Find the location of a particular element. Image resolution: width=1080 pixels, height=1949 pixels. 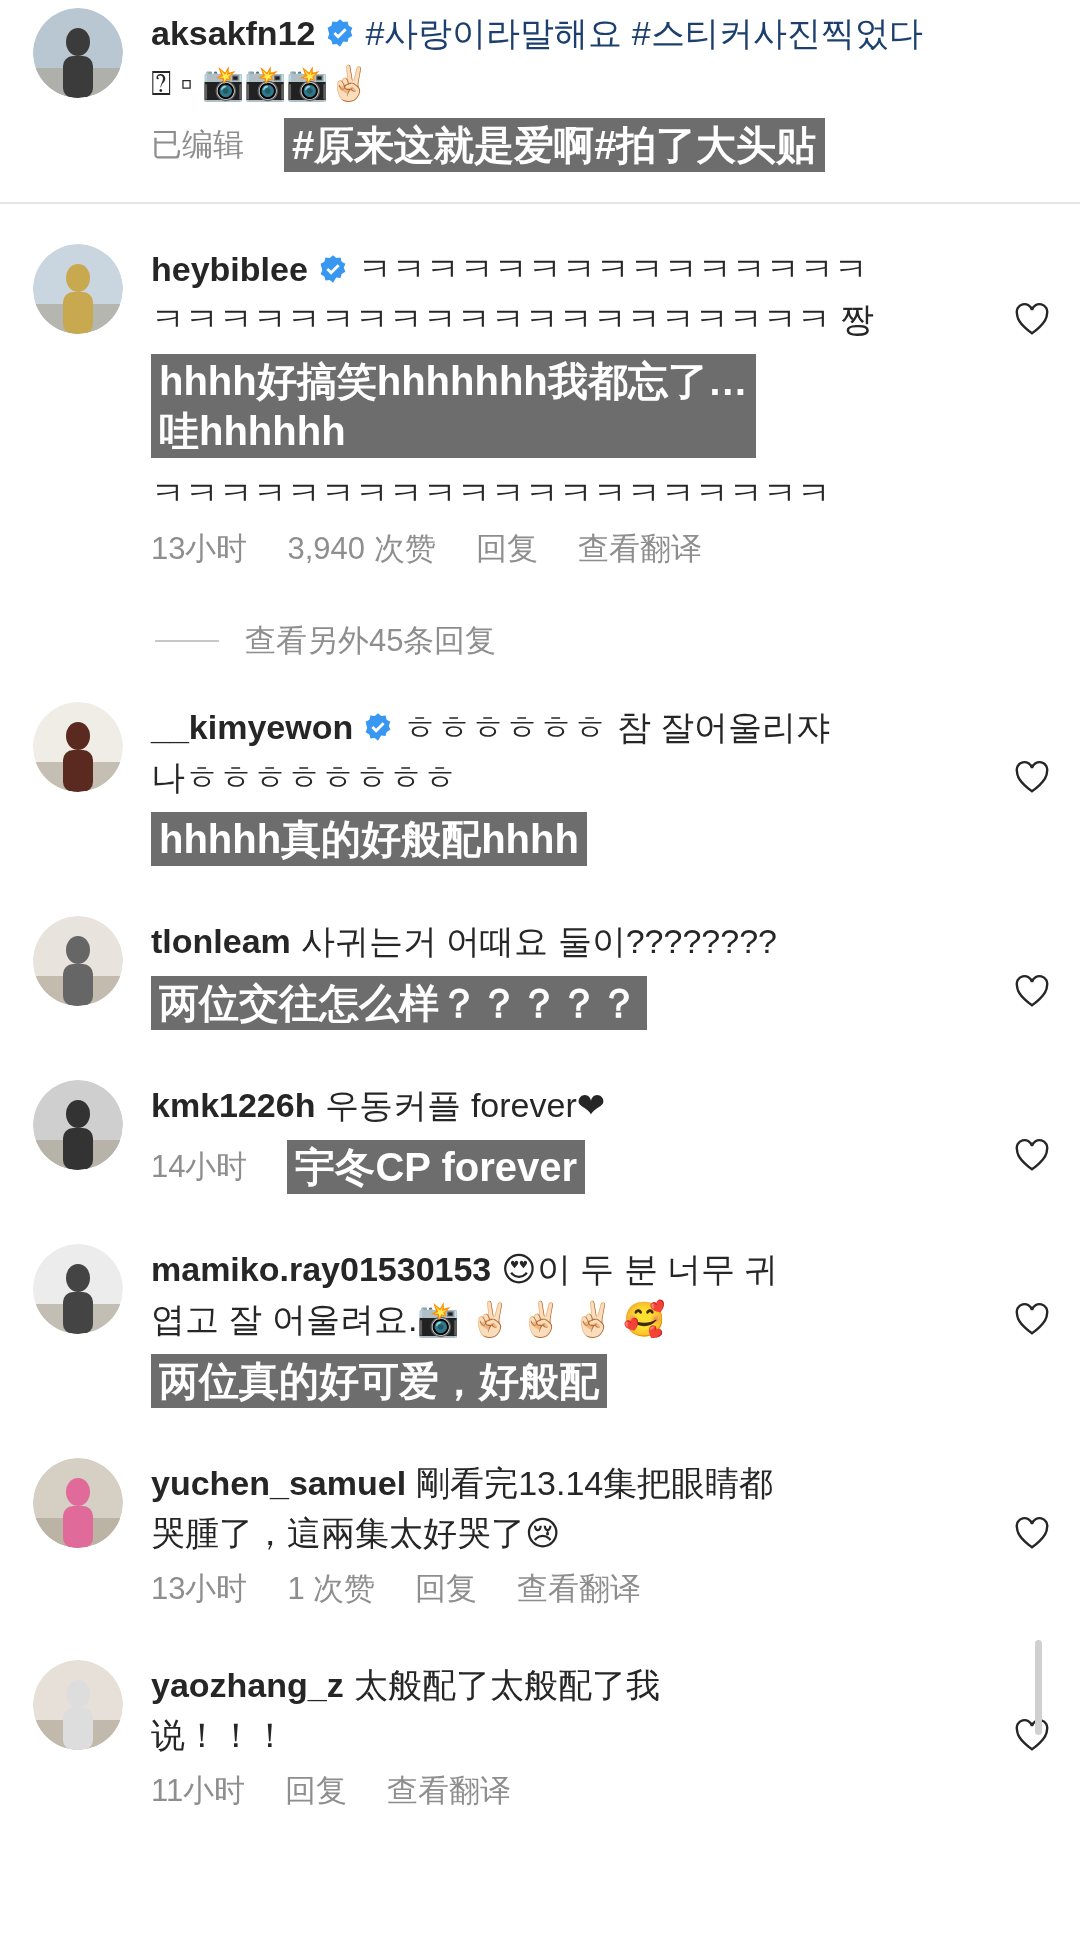

comment-text: ㅋㅋㅋㅋㅋㅋㅋㅋㅋㅋㅋㅋㅋㅋㅋ is located at coordinates (612, 269).